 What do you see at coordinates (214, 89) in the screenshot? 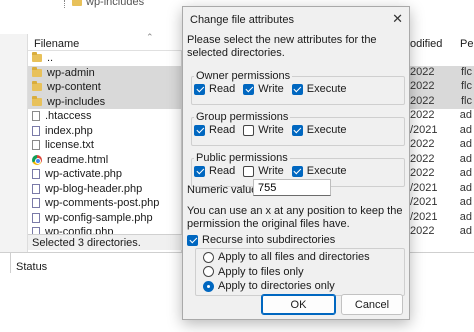
I see `owner-read-checkbox: Read` at bounding box center [214, 89].